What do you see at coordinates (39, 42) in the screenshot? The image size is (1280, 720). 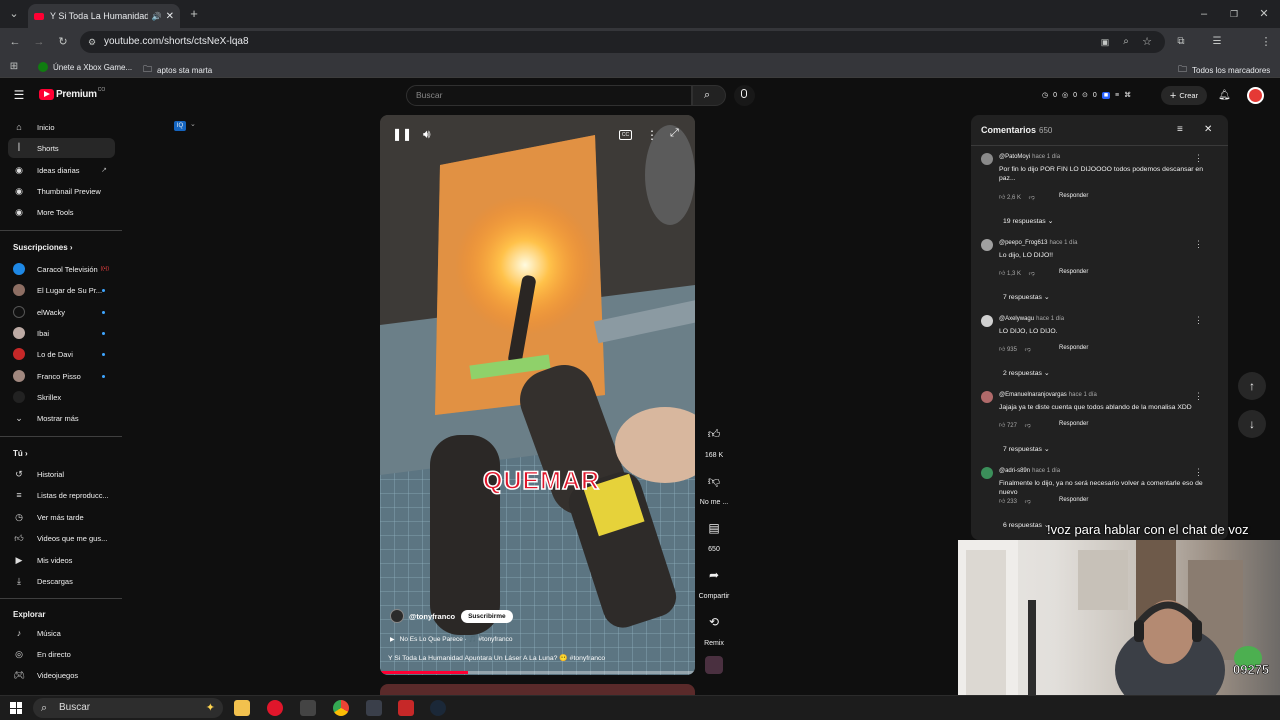 I see `forward-icon: →` at bounding box center [39, 42].